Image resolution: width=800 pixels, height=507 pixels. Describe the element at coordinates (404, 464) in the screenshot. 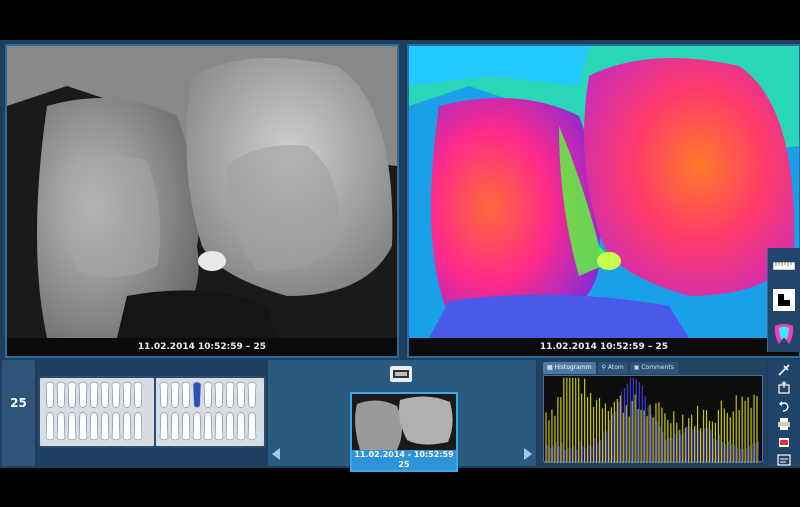

I see `thumbnail-tooth: 25` at that location.